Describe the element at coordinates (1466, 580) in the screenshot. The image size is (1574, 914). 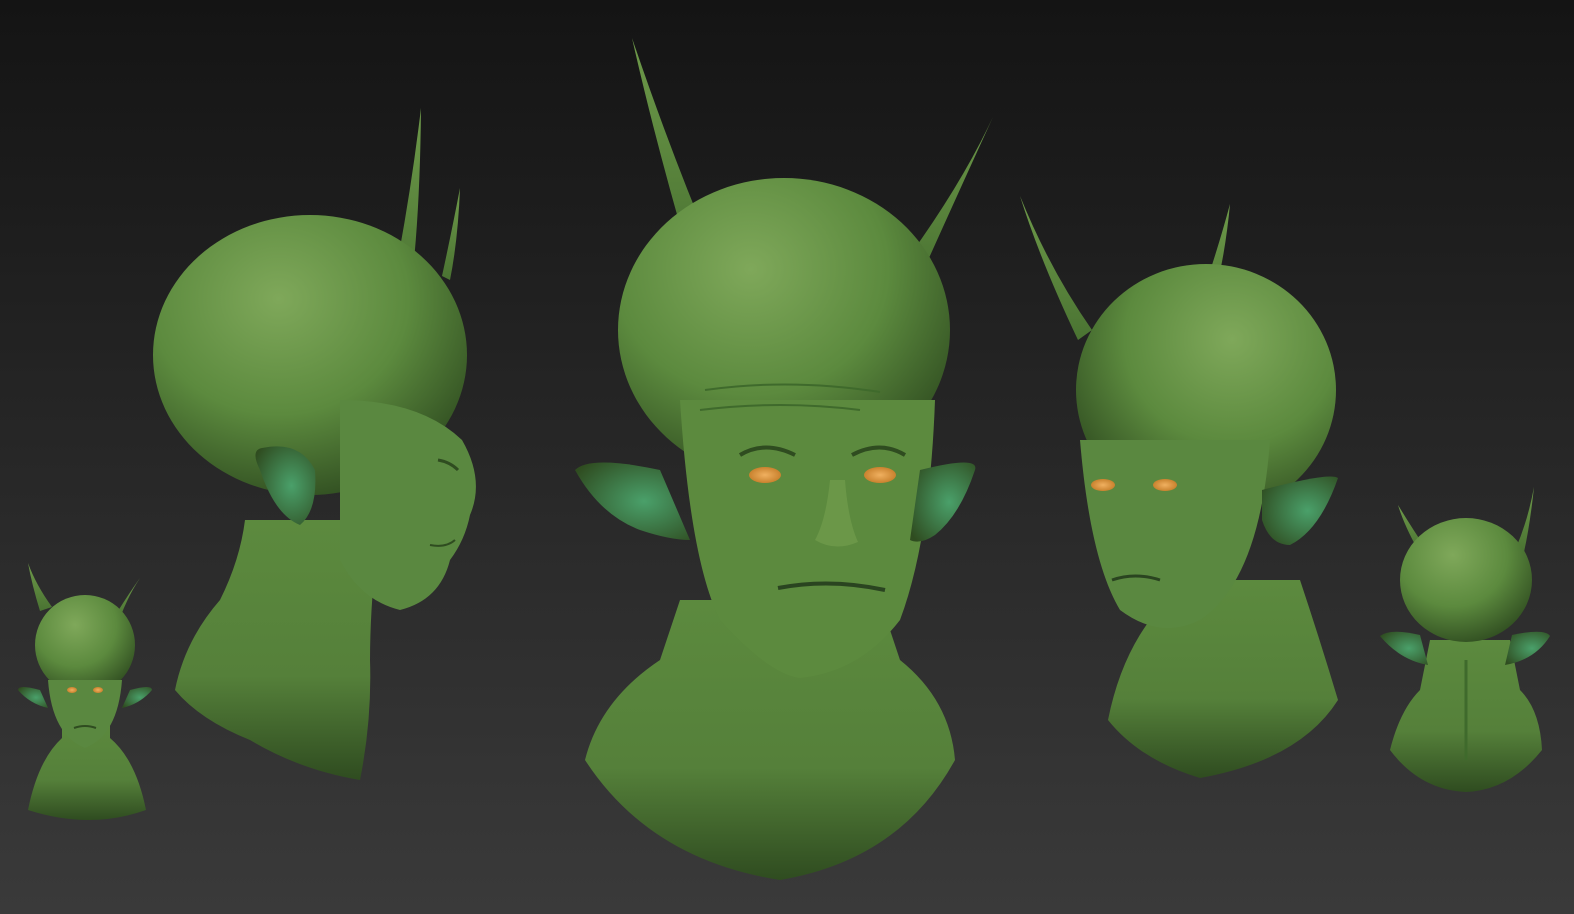
I see `skull` at that location.